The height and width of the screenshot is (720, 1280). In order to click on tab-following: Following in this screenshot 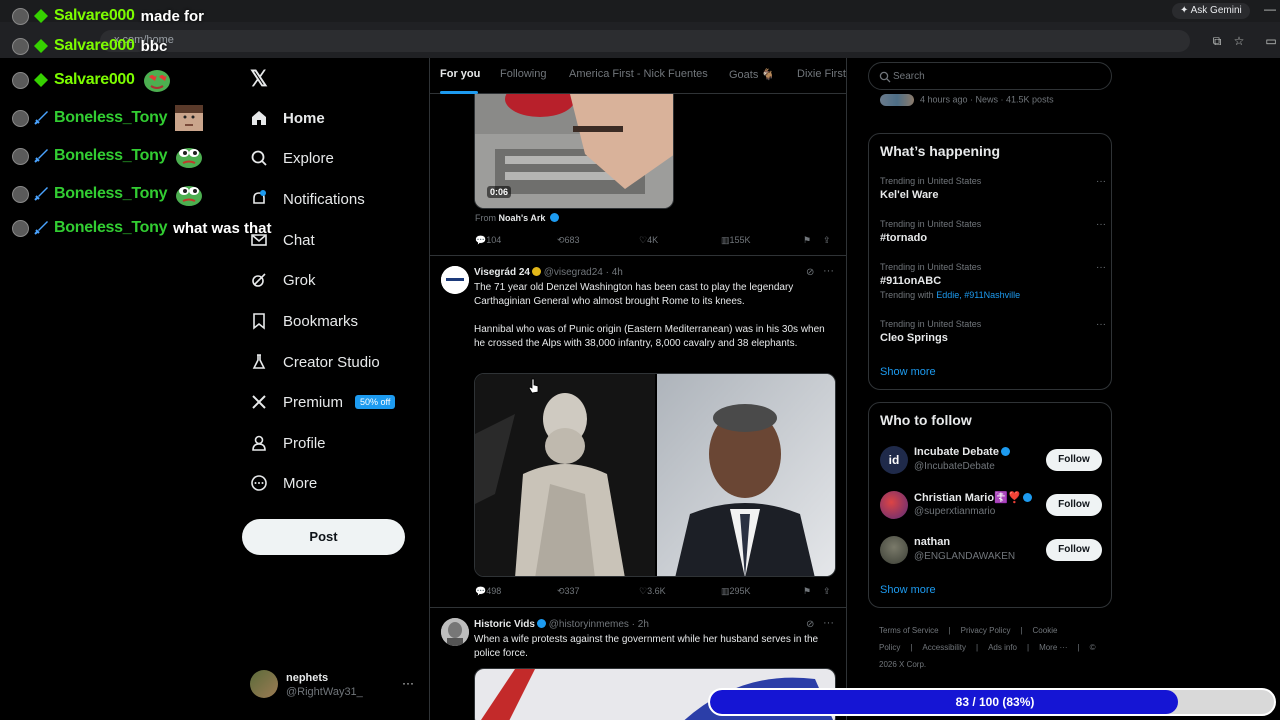, I will do `click(523, 74)`.